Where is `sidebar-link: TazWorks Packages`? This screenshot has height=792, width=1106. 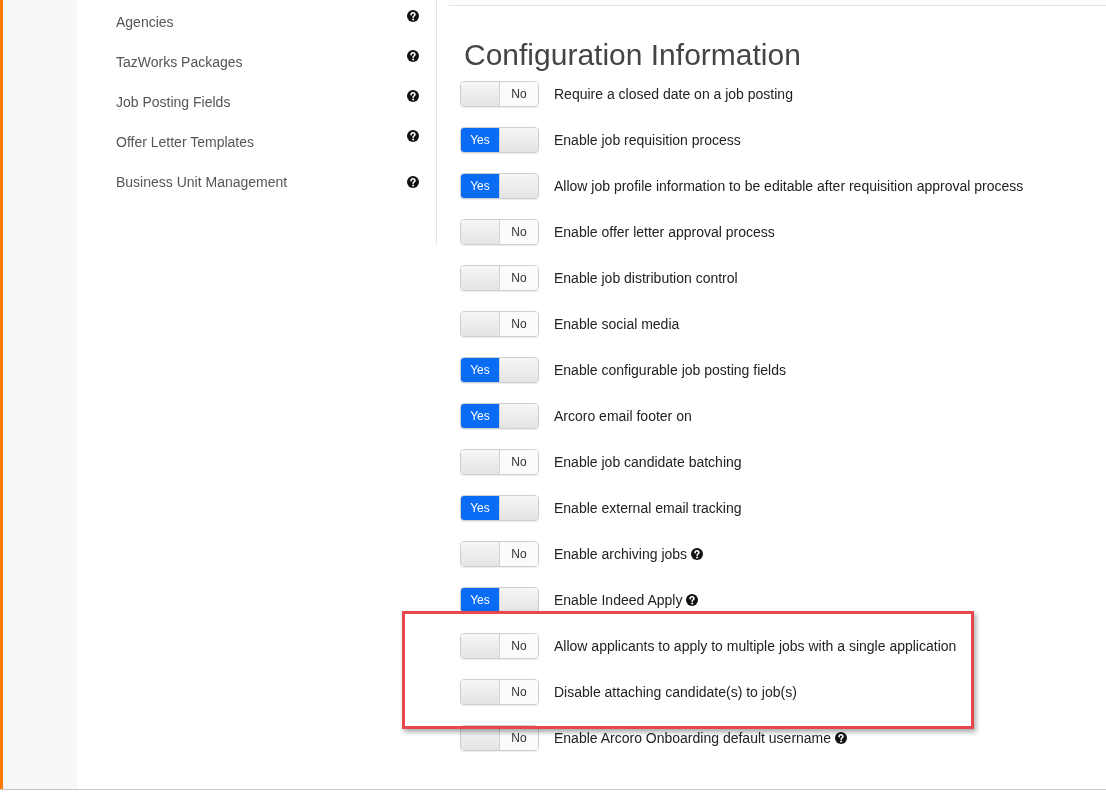 sidebar-link: TazWorks Packages is located at coordinates (179, 62).